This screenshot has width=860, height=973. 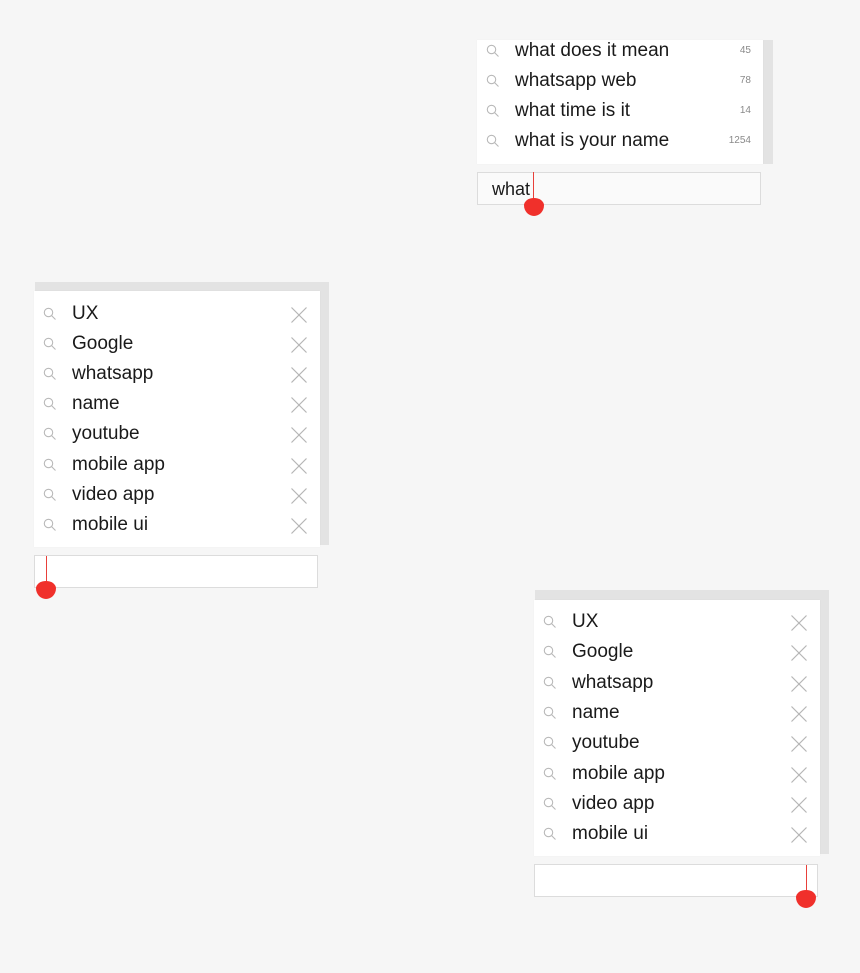 I want to click on suggestion-item: what time is it 14, so click(x=620, y=111).